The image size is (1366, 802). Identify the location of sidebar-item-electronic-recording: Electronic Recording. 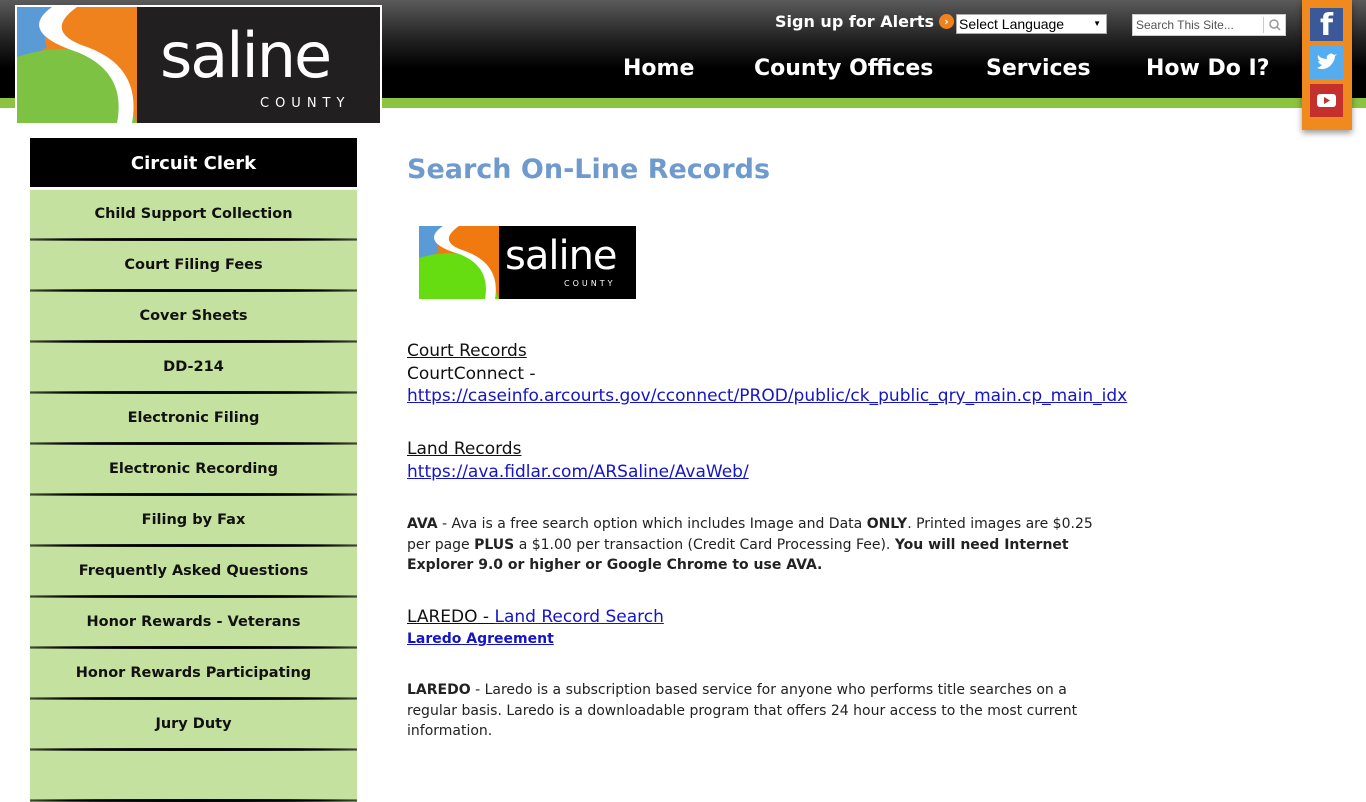
(193, 470).